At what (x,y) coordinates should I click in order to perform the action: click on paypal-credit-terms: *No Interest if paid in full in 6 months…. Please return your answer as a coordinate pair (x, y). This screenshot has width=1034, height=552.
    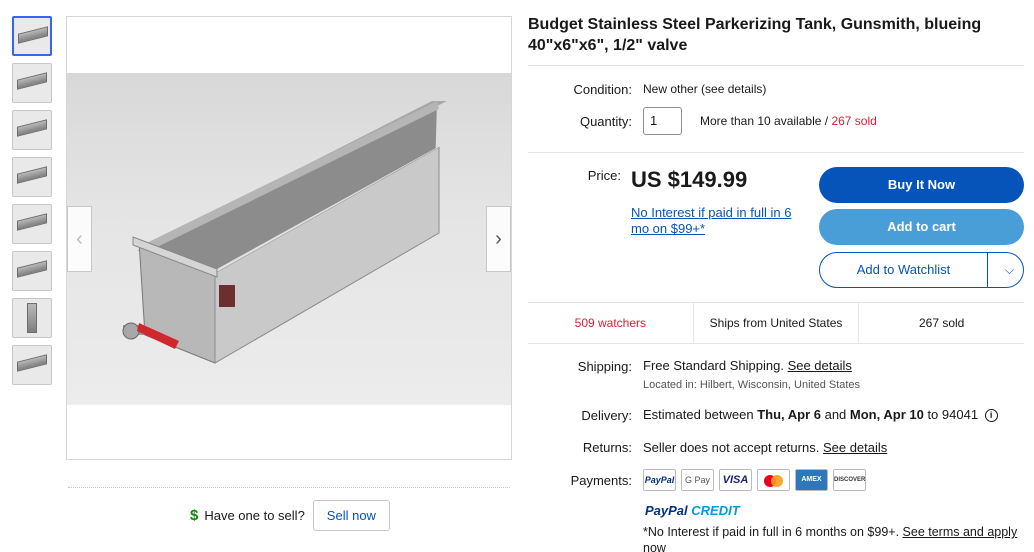
    Looking at the image, I should click on (835, 538).